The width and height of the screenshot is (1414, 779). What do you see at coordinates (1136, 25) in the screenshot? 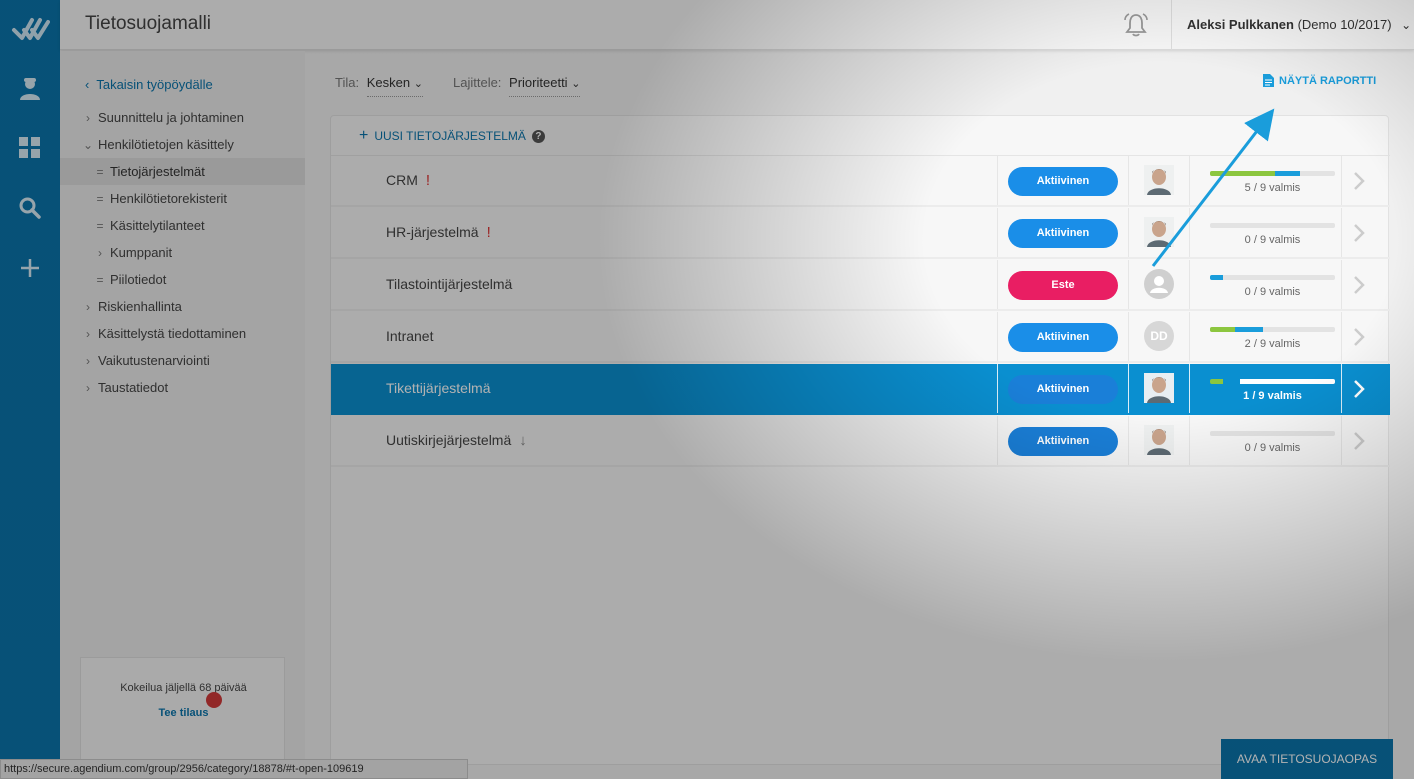
I see `bell-icon` at bounding box center [1136, 25].